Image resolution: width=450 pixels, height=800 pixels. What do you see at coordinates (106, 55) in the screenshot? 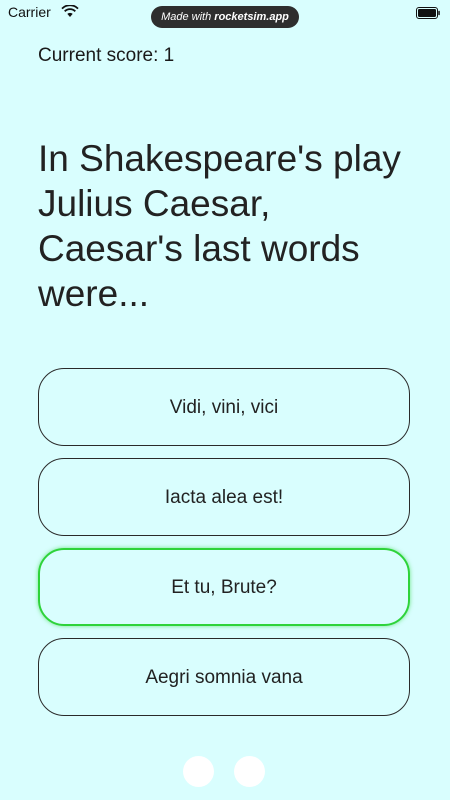
I see `current-score: Current score: 1` at bounding box center [106, 55].